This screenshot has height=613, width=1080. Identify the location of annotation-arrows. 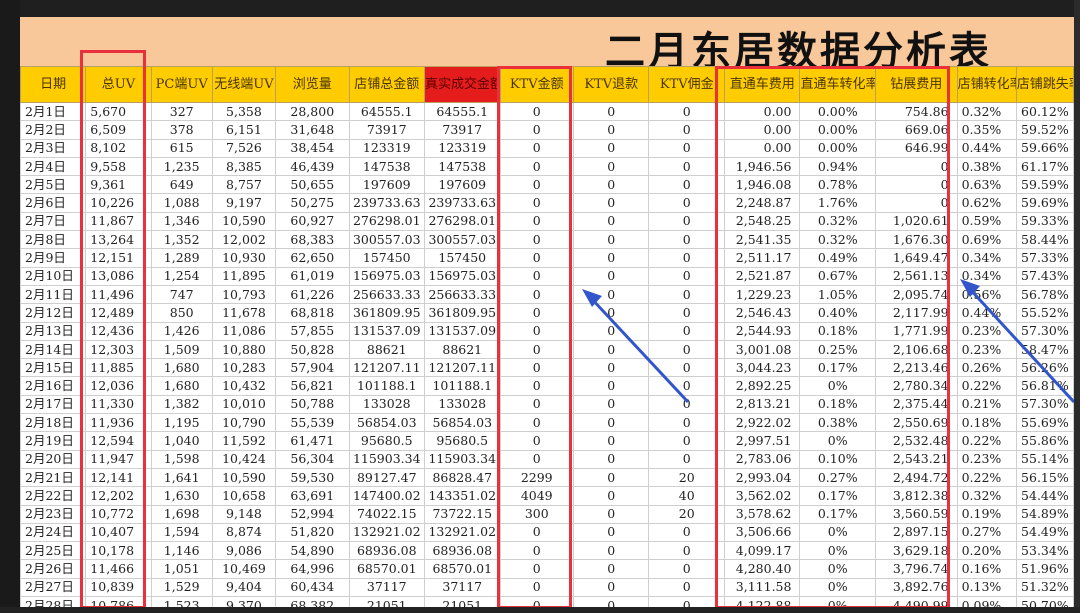
(828, 341).